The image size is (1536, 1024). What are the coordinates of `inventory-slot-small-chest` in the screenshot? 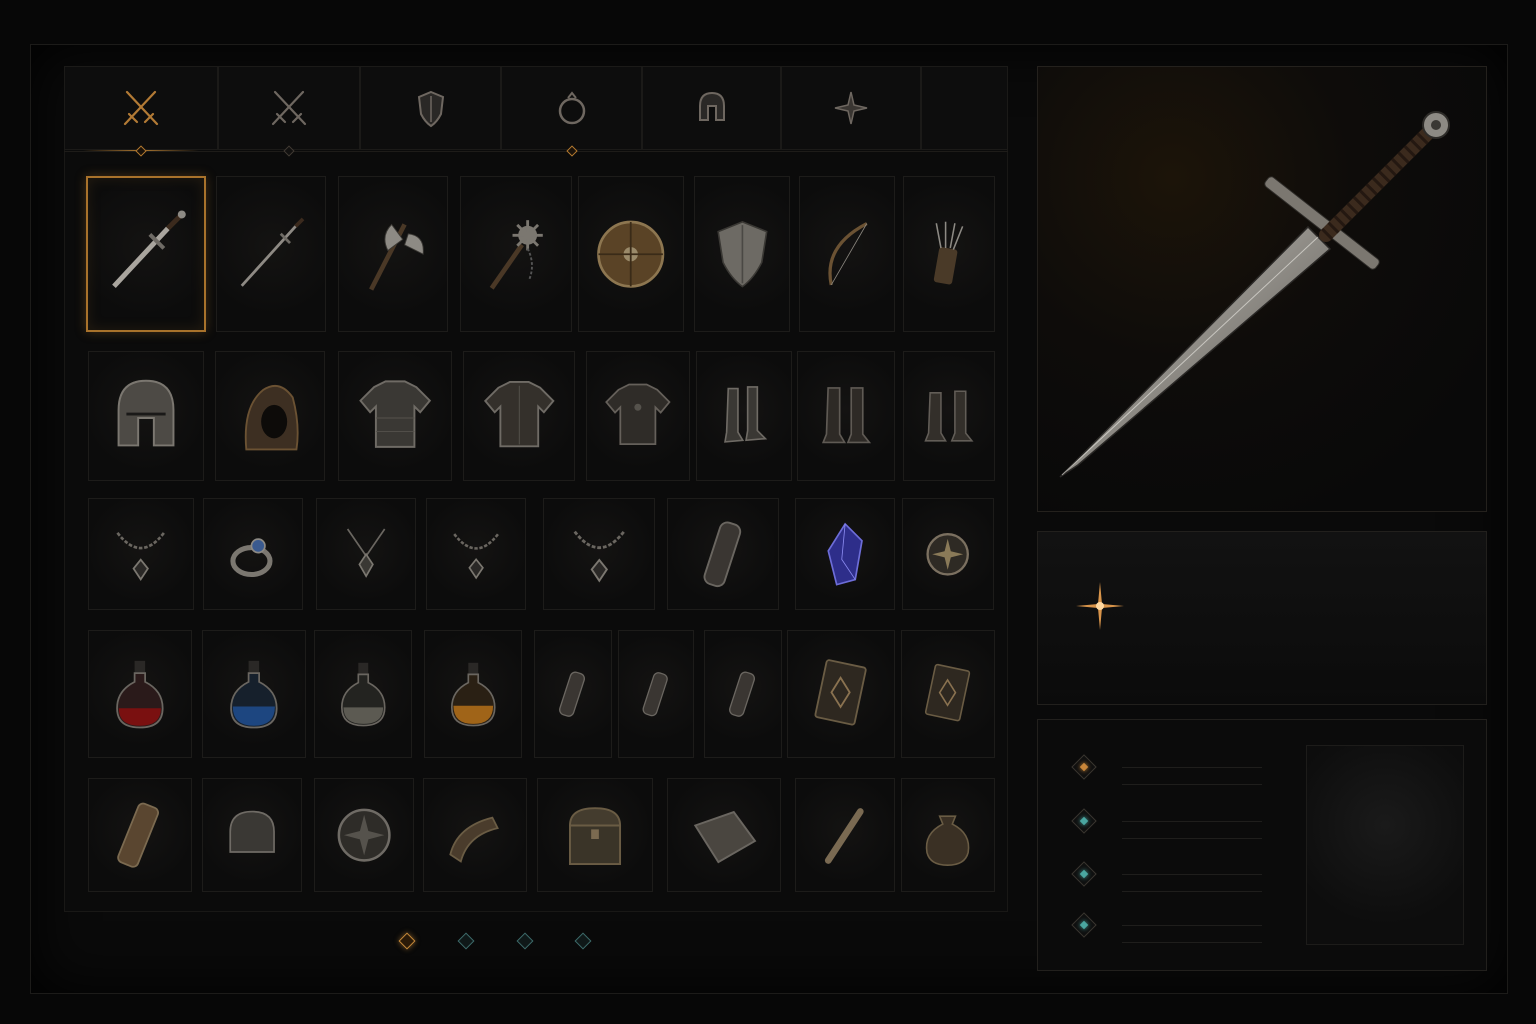 It's located at (595, 835).